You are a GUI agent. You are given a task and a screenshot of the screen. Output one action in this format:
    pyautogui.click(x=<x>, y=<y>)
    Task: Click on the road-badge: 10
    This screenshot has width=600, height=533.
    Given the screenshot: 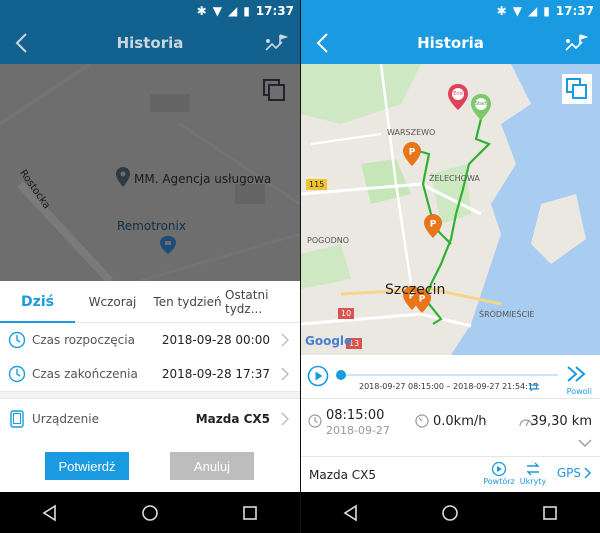 What is the action you would take?
    pyautogui.click(x=346, y=313)
    